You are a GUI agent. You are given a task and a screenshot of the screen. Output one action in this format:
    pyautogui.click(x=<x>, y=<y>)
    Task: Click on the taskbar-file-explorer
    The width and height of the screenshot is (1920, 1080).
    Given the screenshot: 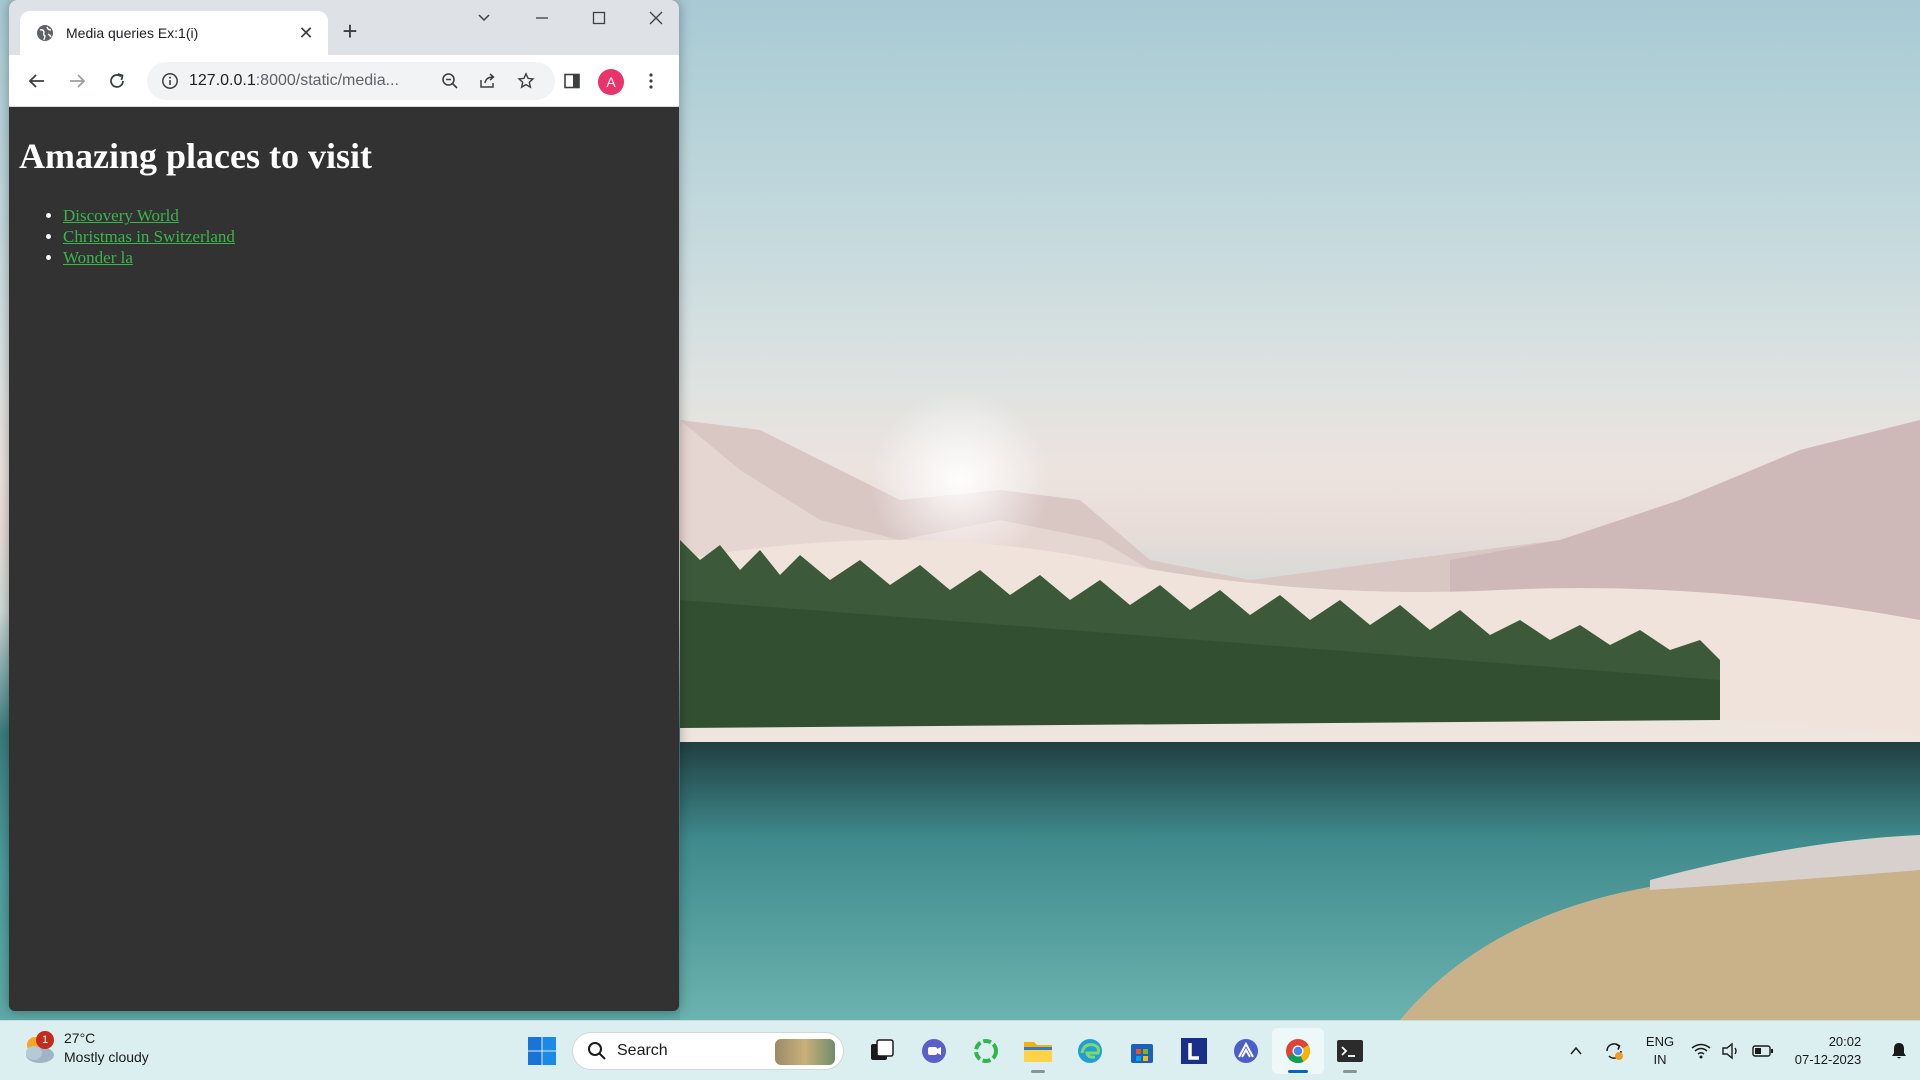 What is the action you would take?
    pyautogui.click(x=1038, y=1051)
    